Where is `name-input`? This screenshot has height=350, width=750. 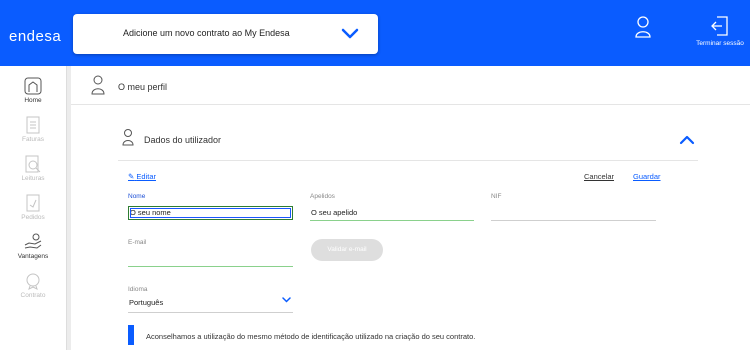 name-input is located at coordinates (210, 212).